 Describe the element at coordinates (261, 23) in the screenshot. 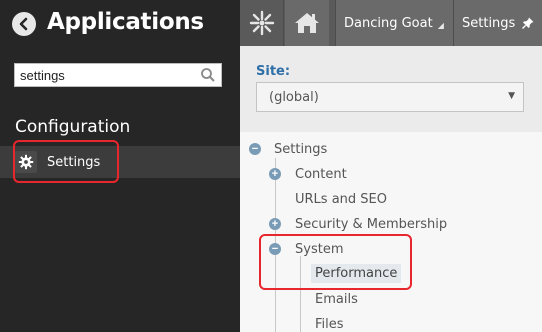

I see `kentico-logo-icon` at that location.